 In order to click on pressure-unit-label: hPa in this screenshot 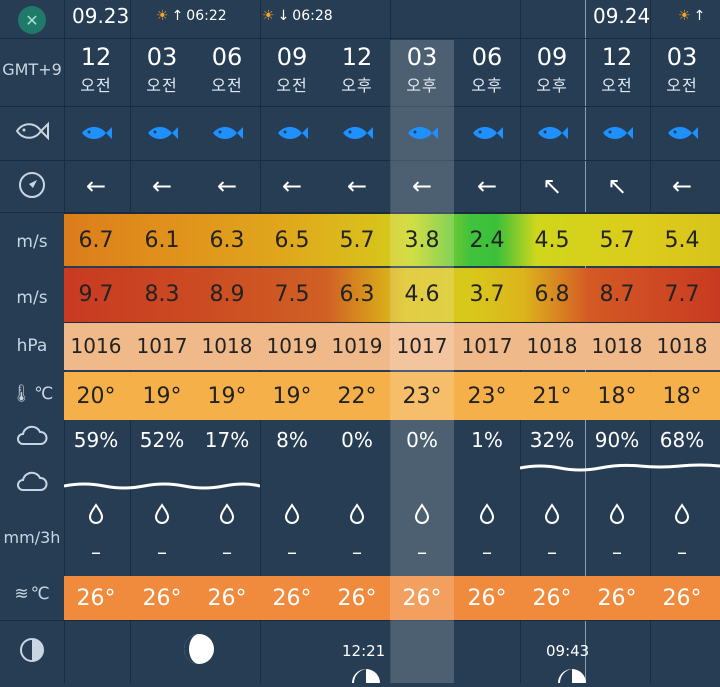, I will do `click(32, 346)`.